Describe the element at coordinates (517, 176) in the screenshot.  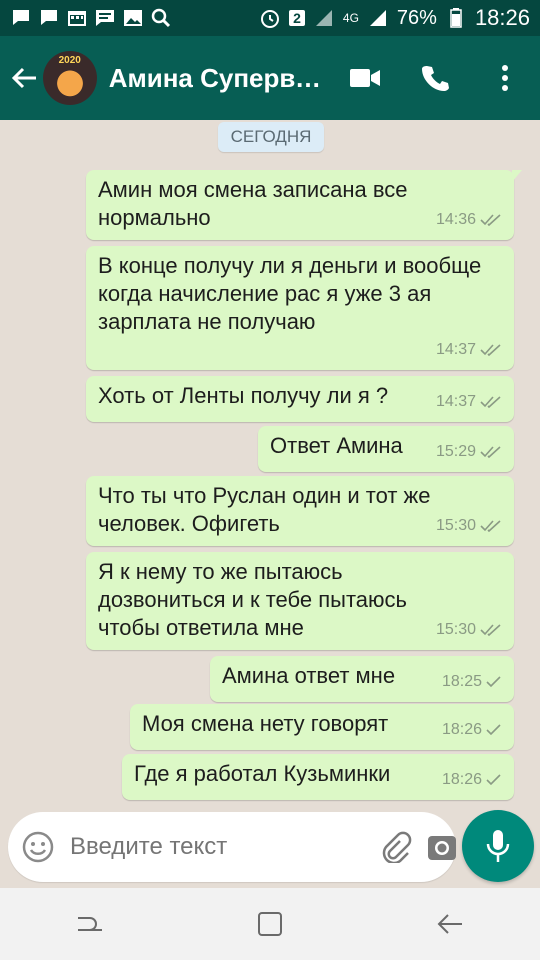
I see `bubble-tail` at that location.